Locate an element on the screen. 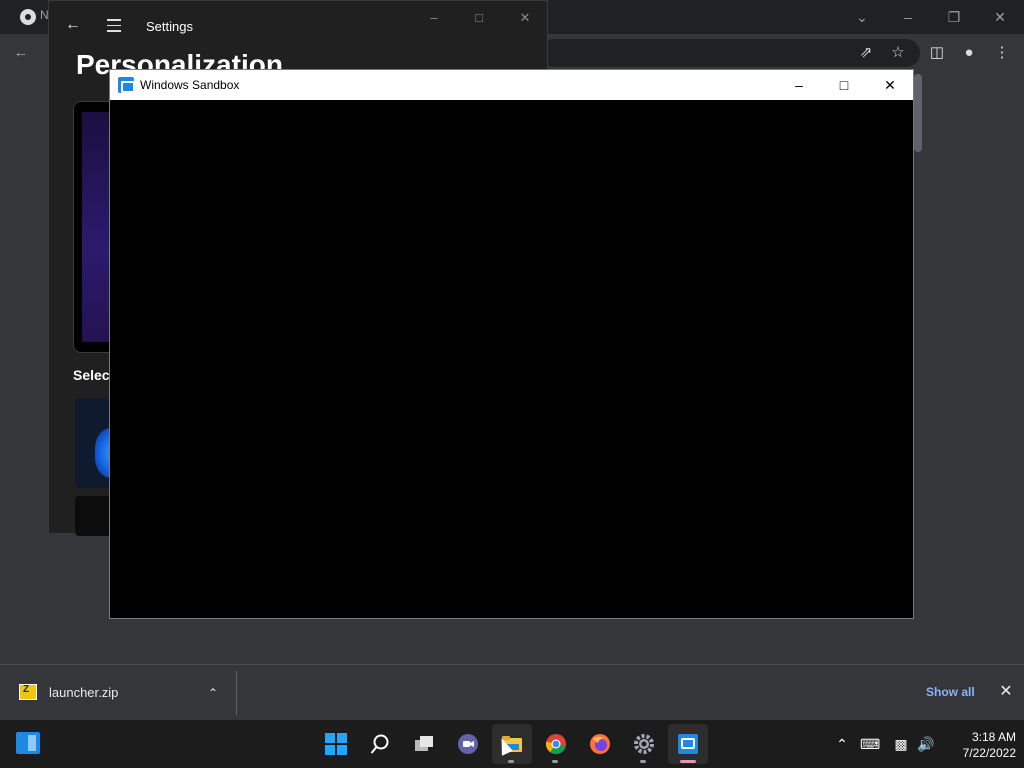  task-view-button is located at coordinates (424, 744).